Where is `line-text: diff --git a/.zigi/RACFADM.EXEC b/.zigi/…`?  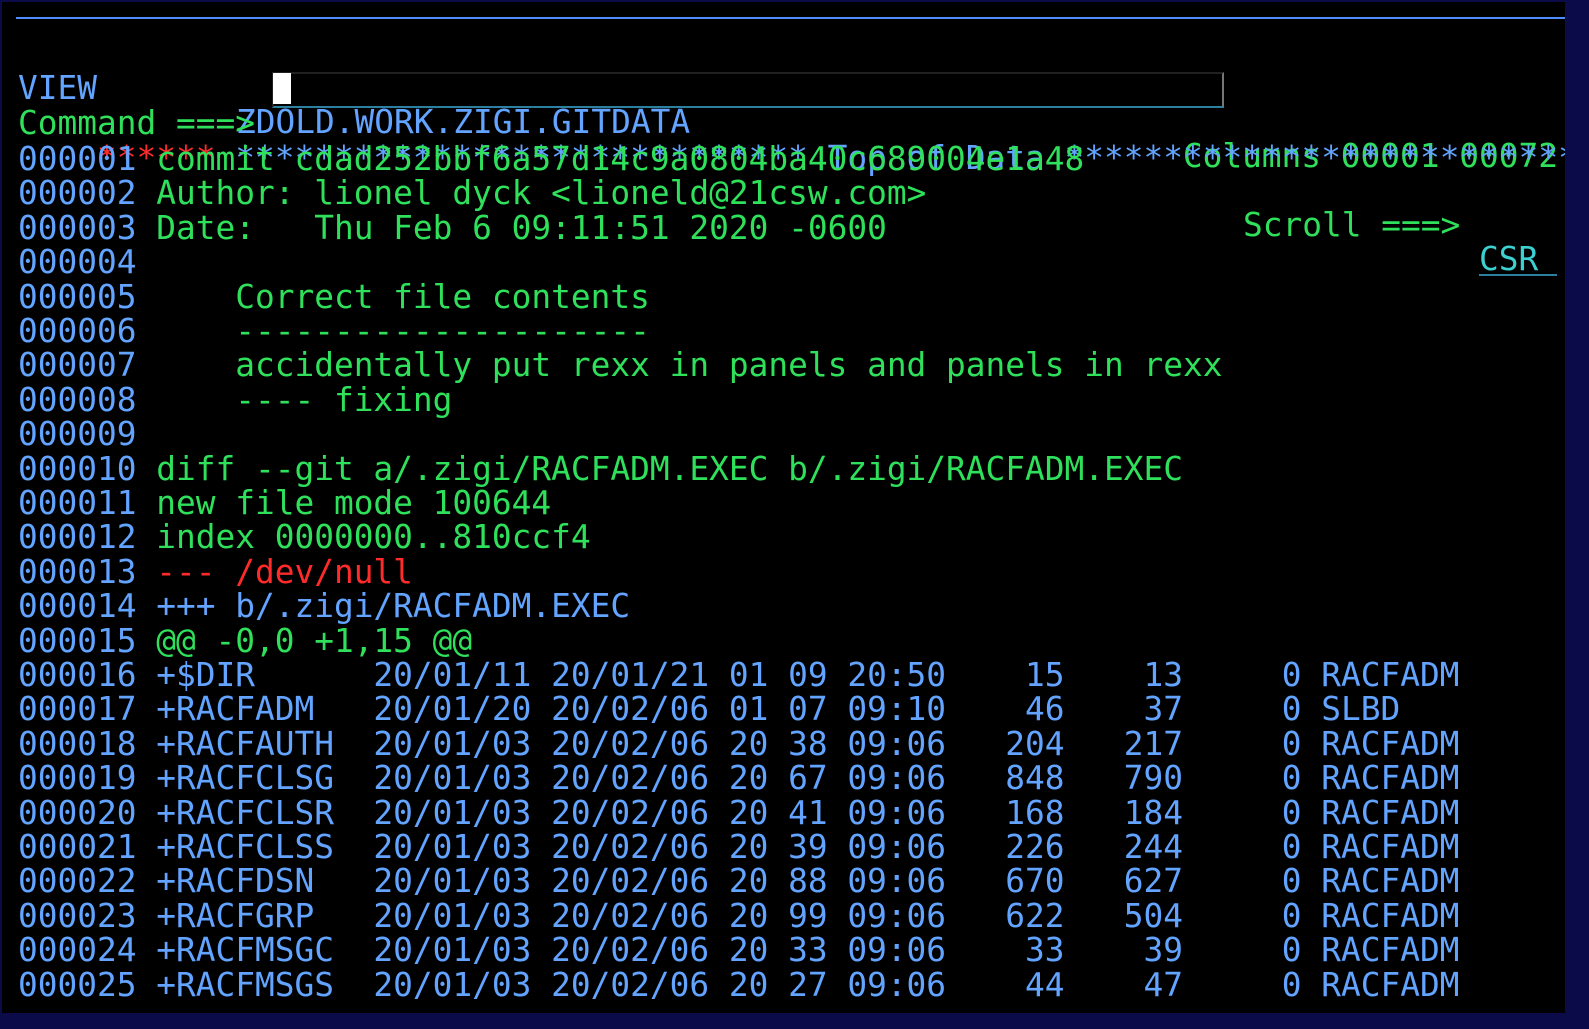
line-text: diff --git a/.zigi/RACFADM.EXEC b/.zigi/… is located at coordinates (669, 469).